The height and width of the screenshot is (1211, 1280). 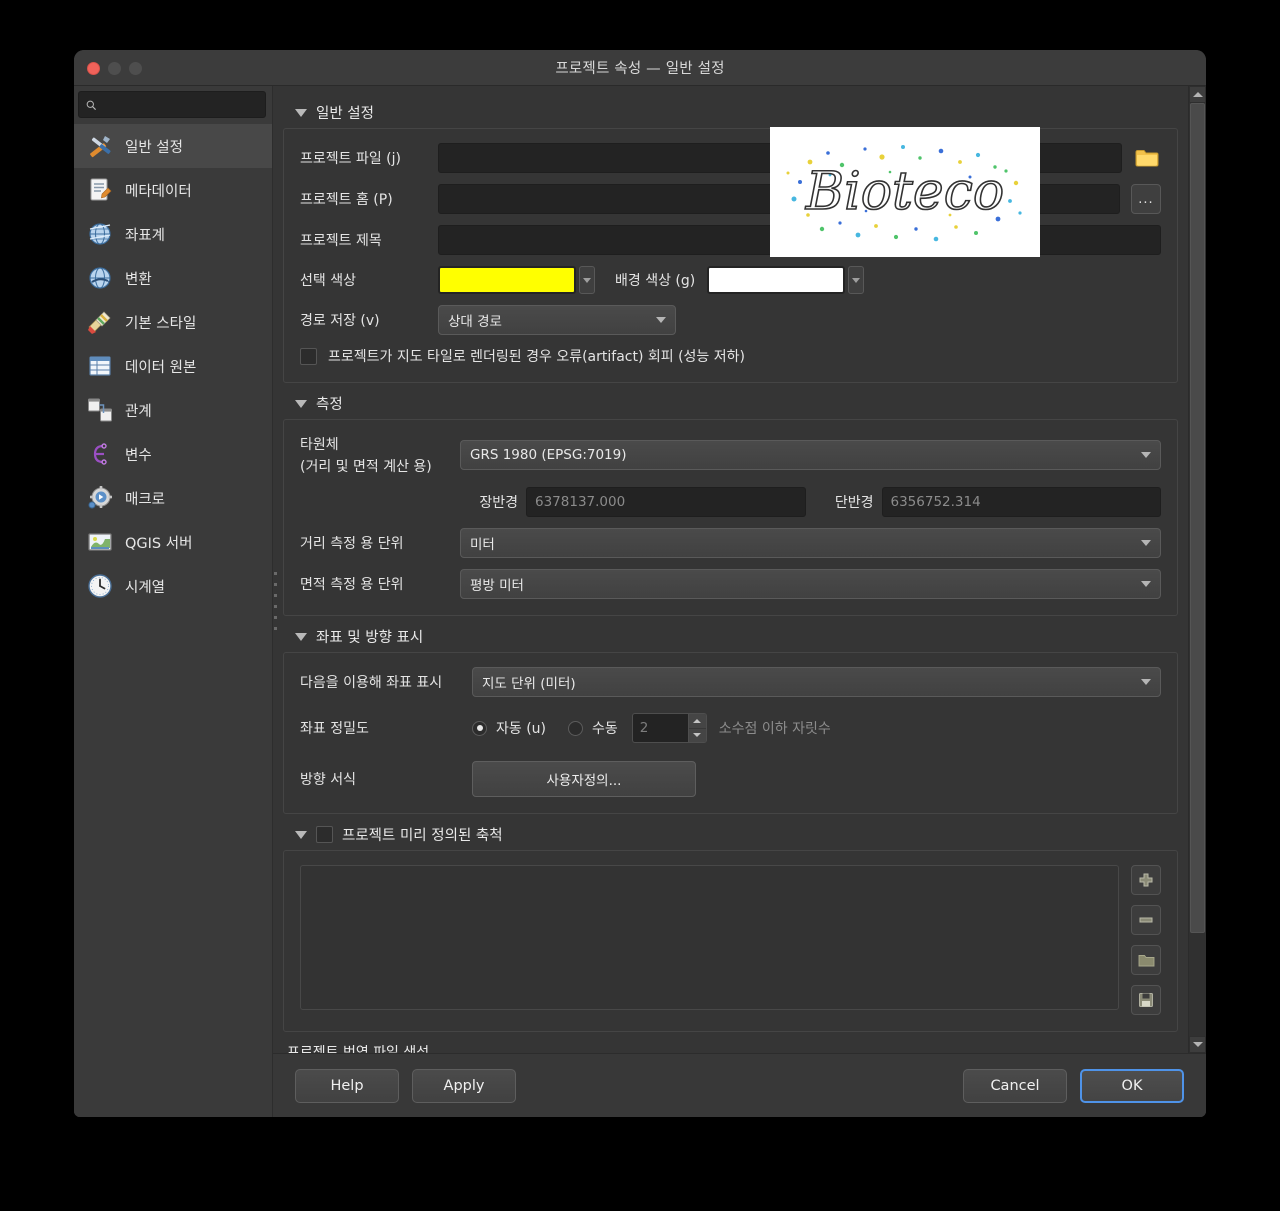 I want to click on add-scale-button, so click(x=1146, y=880).